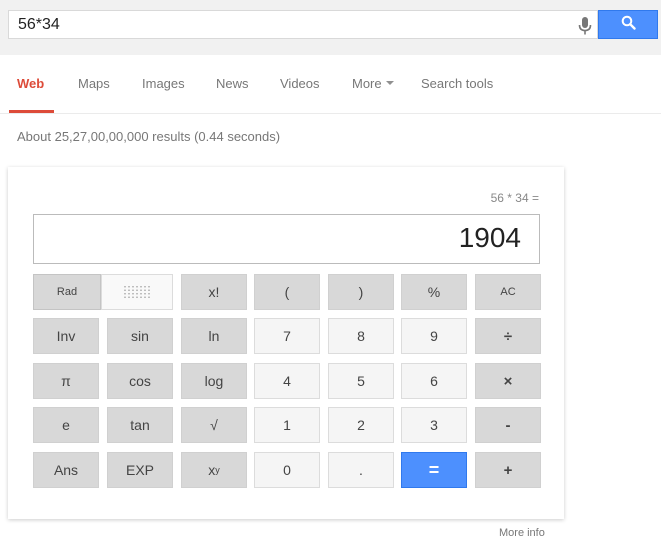  I want to click on digit-1-button: 1, so click(287, 425).